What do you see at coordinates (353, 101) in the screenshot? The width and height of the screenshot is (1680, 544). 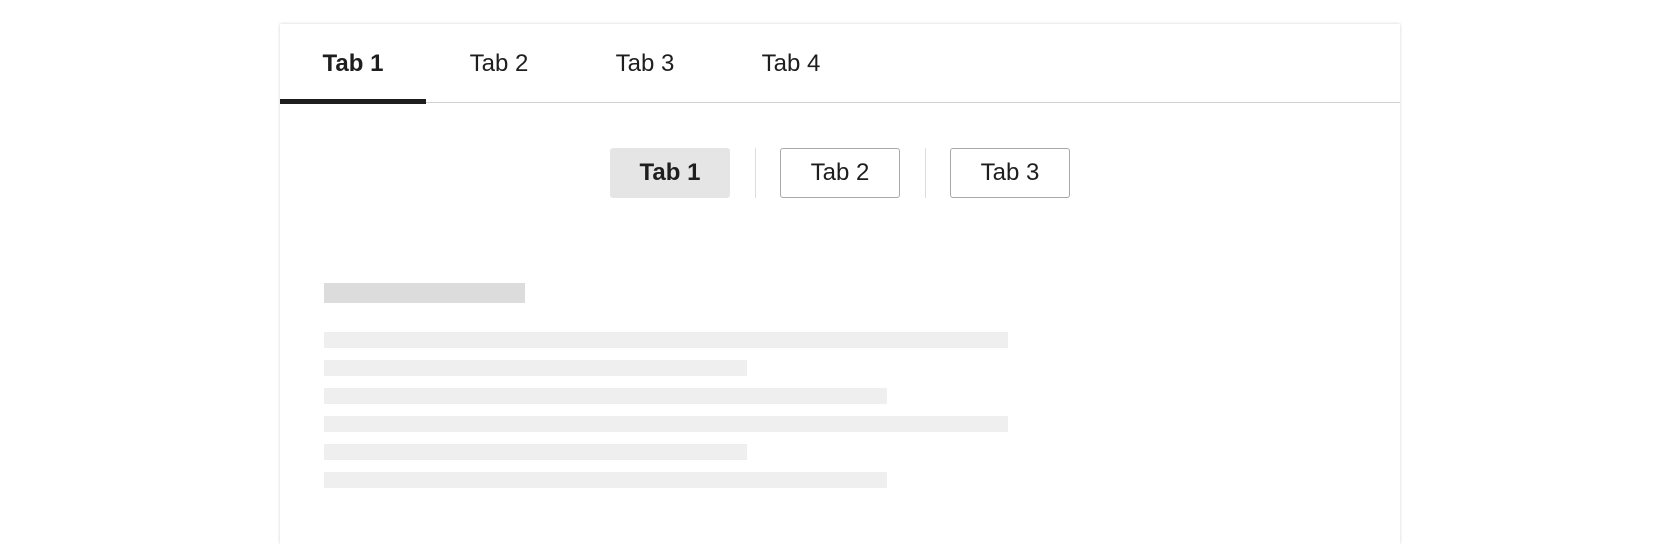 I see `active-tab-indicator` at bounding box center [353, 101].